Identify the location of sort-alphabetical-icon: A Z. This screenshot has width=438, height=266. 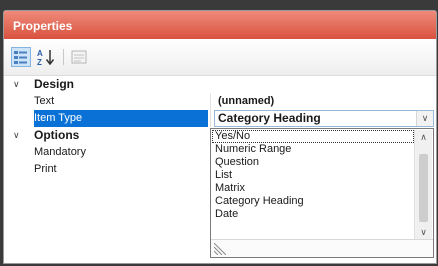
(46, 57).